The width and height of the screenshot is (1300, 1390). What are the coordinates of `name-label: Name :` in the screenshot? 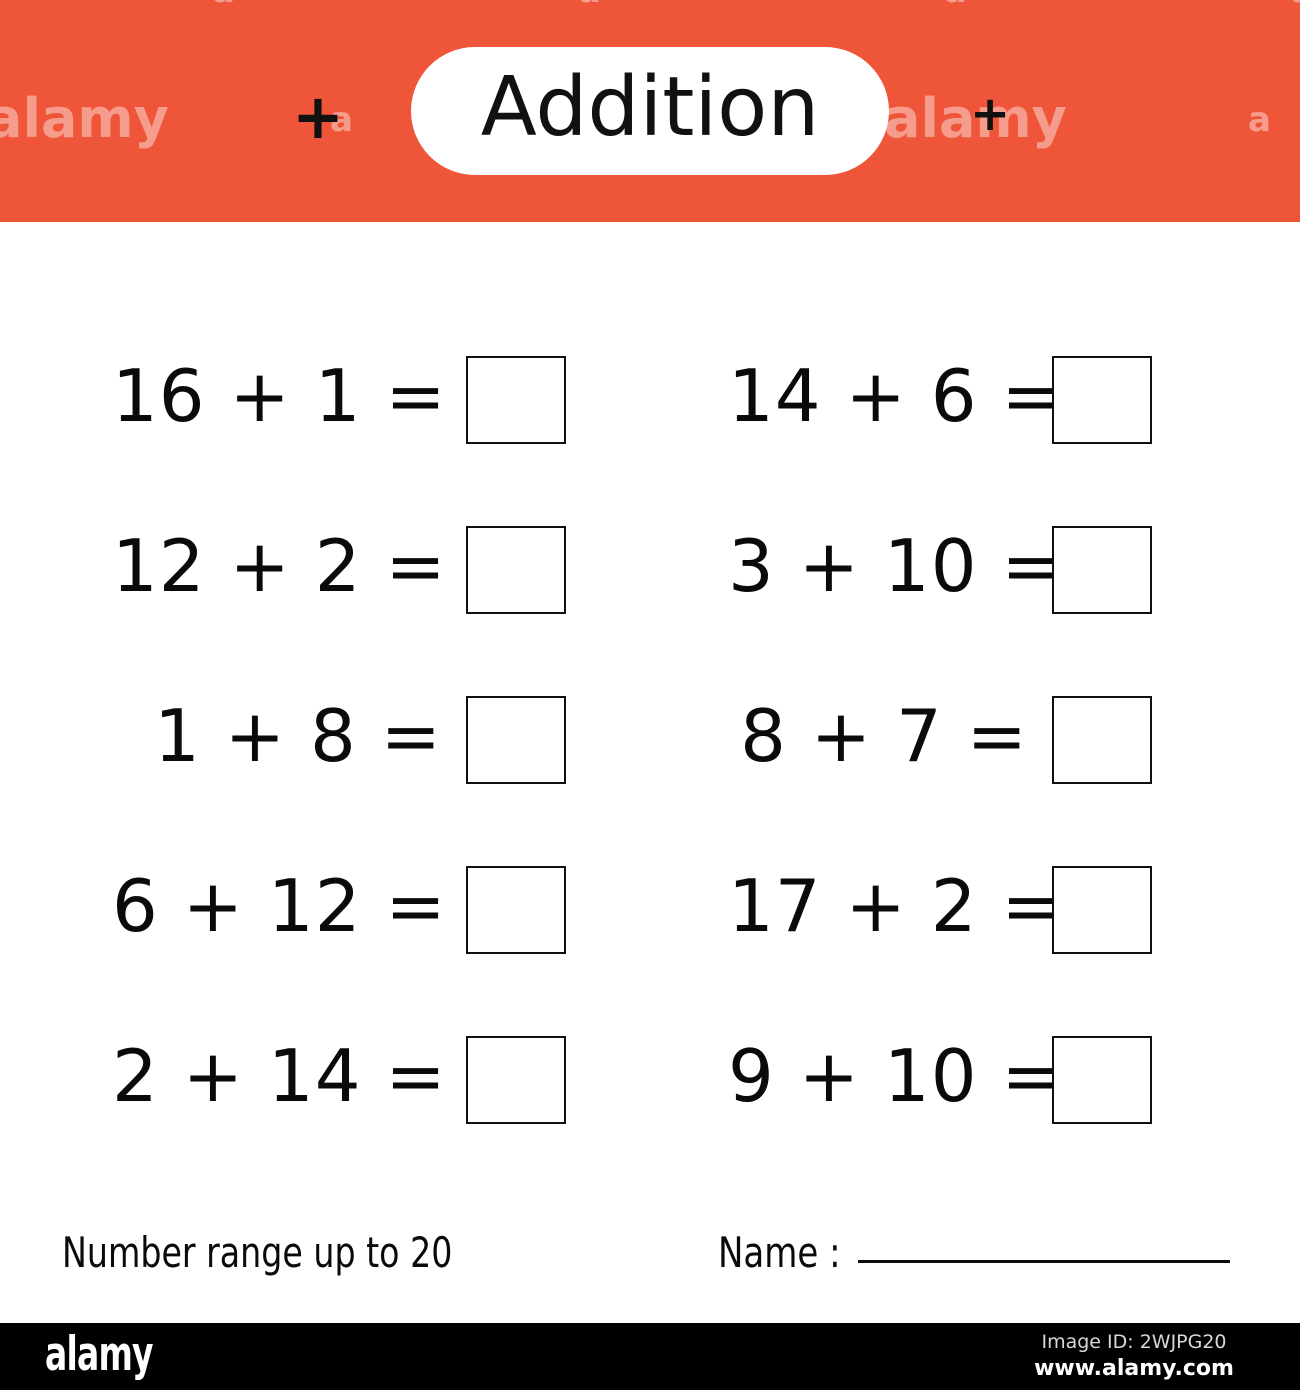 It's located at (779, 1252).